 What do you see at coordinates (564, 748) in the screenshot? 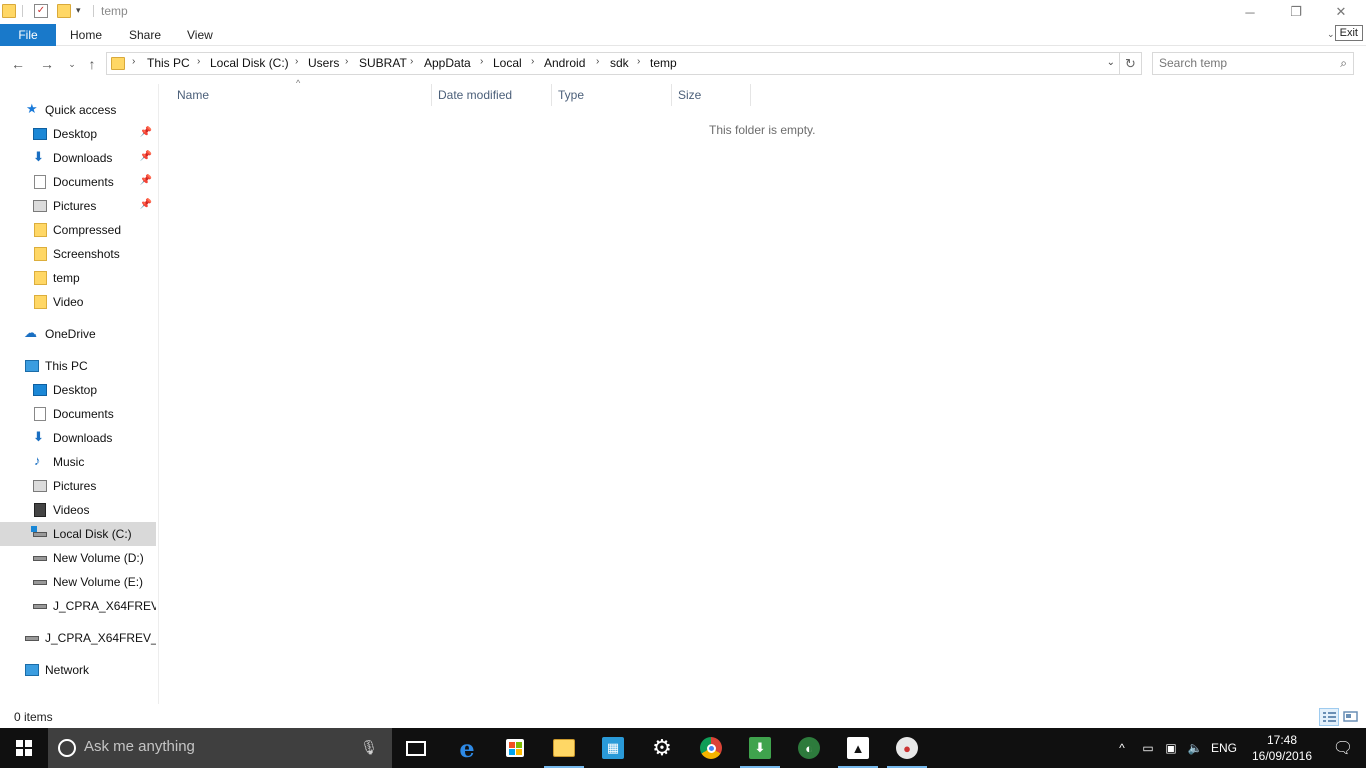
I see `taskbar-file-explorer` at bounding box center [564, 748].